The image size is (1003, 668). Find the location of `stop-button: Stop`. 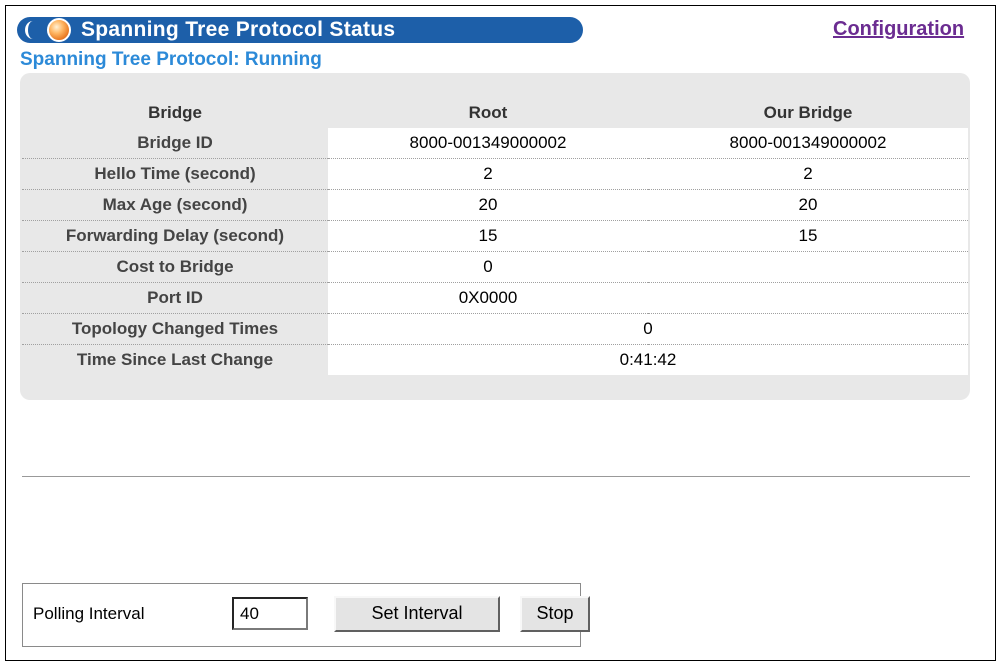

stop-button: Stop is located at coordinates (555, 614).